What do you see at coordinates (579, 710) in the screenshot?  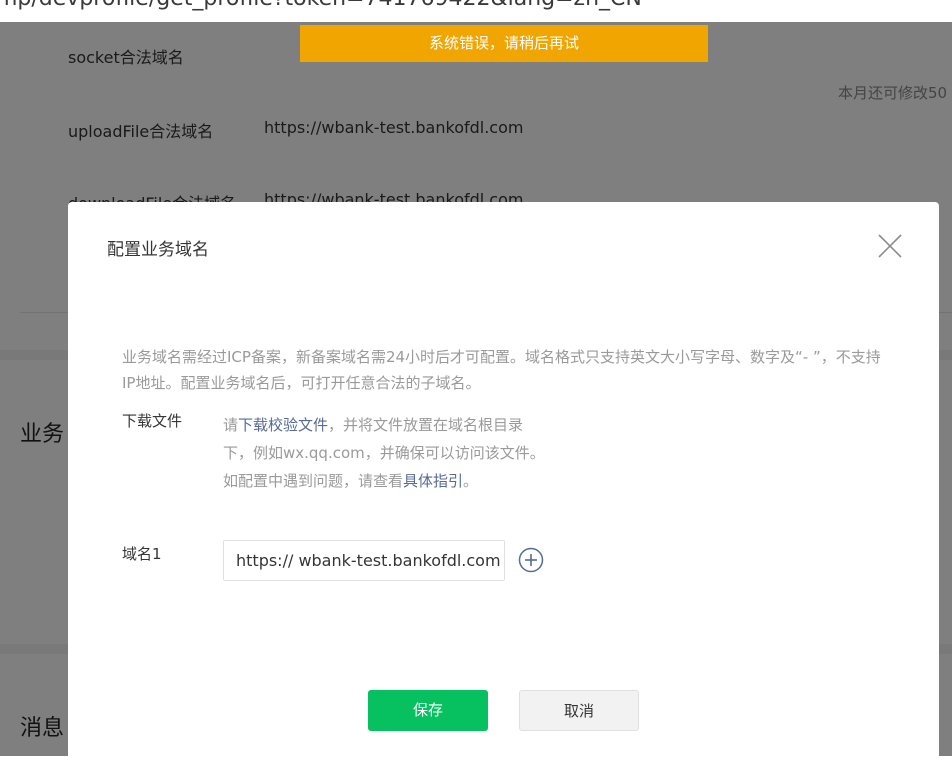 I see `cancel-button: 取消` at bounding box center [579, 710].